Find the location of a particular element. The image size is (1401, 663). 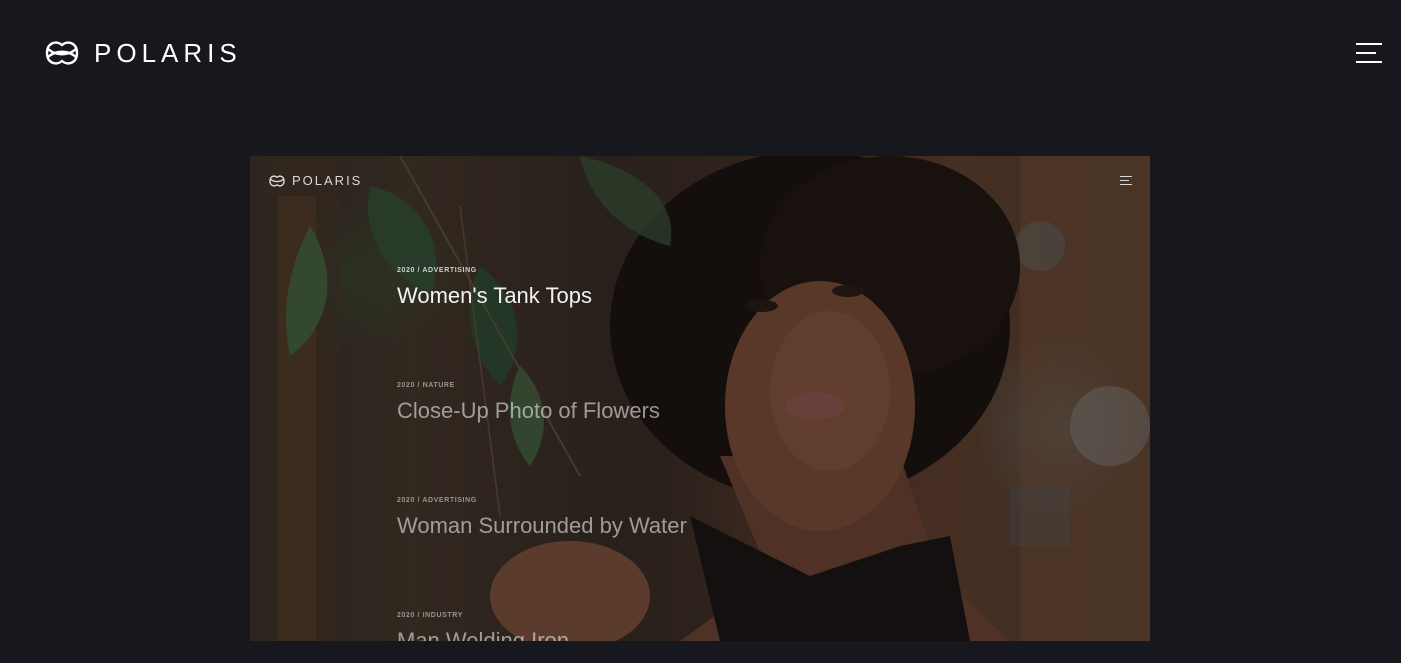

project-meta: 2020 / INDUSTRY is located at coordinates (430, 615).